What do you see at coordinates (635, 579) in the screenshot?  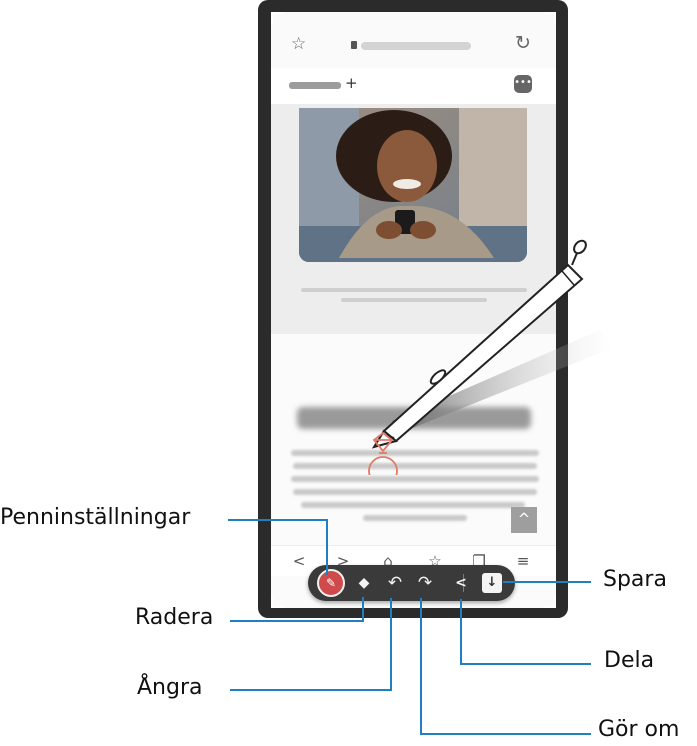 I see `save-label: Spara` at bounding box center [635, 579].